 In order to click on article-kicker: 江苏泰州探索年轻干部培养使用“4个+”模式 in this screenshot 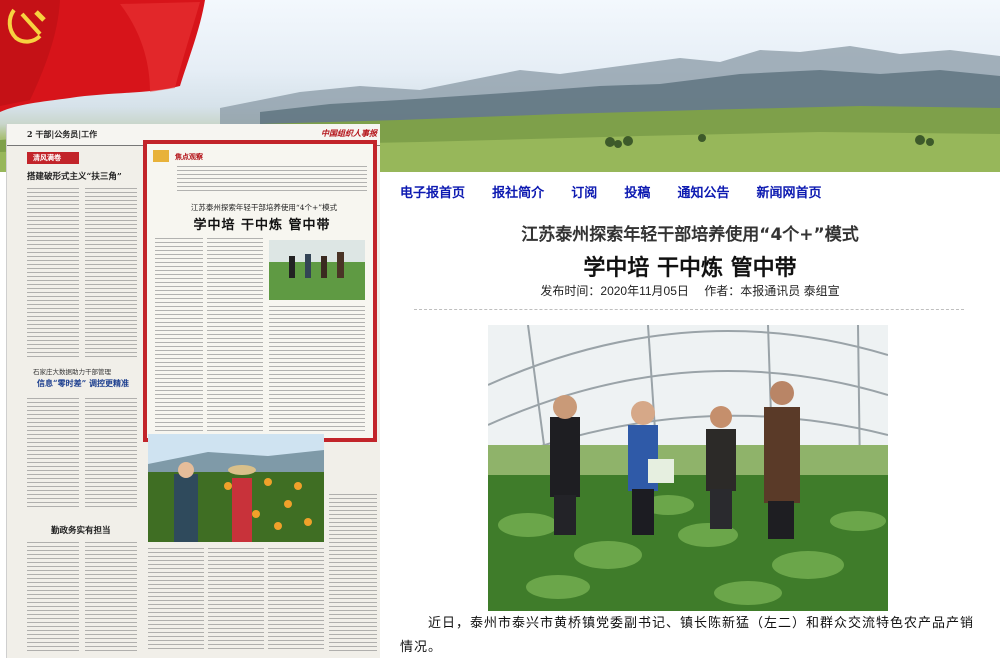, I will do `click(690, 235)`.